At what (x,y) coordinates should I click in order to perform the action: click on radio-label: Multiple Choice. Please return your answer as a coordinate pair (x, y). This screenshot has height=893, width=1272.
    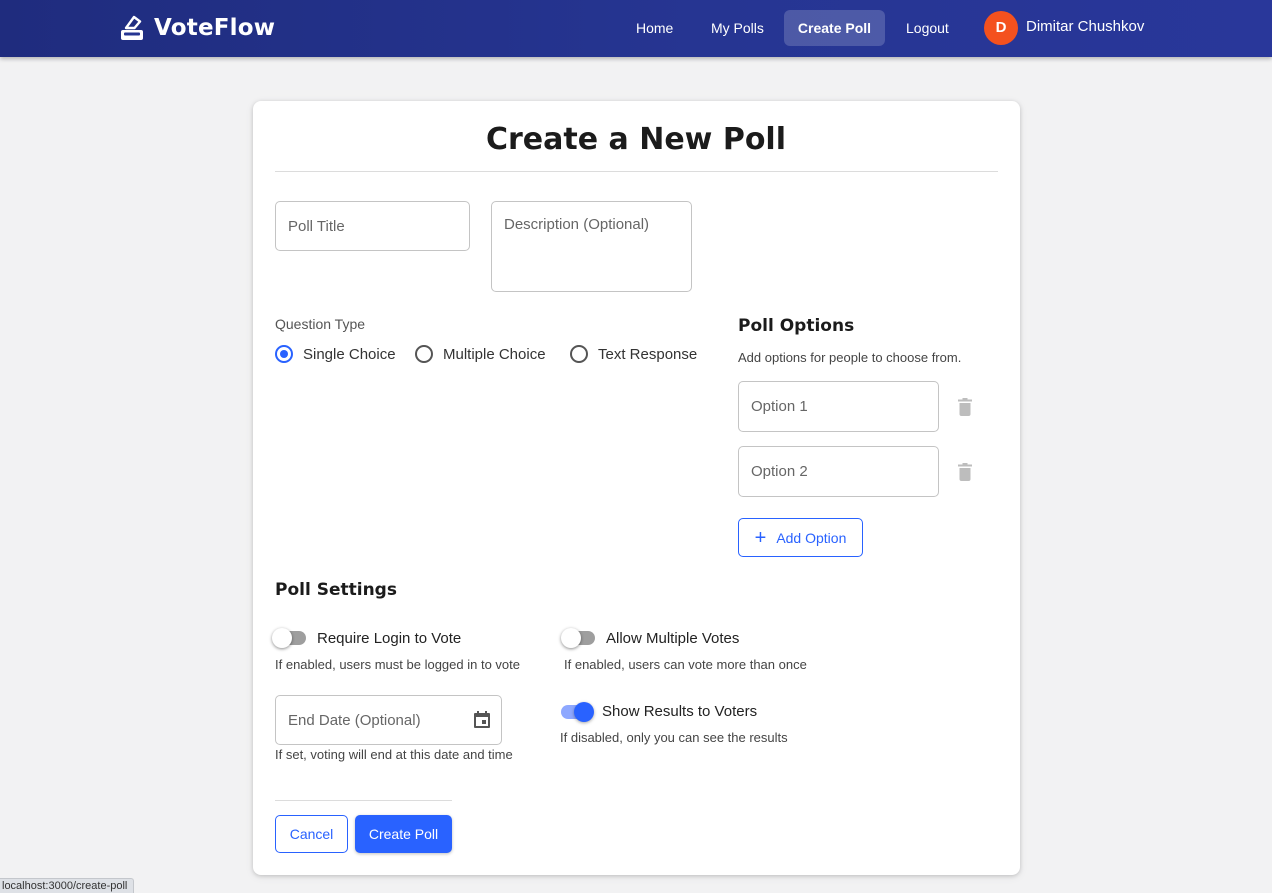
    Looking at the image, I should click on (494, 354).